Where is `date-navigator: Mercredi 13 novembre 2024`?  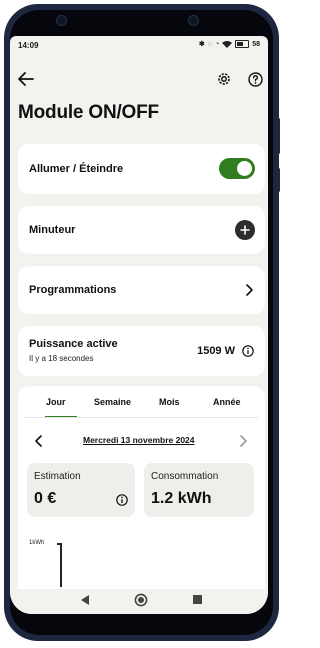
date-navigator: Mercredi 13 novembre 2024 is located at coordinates (141, 441).